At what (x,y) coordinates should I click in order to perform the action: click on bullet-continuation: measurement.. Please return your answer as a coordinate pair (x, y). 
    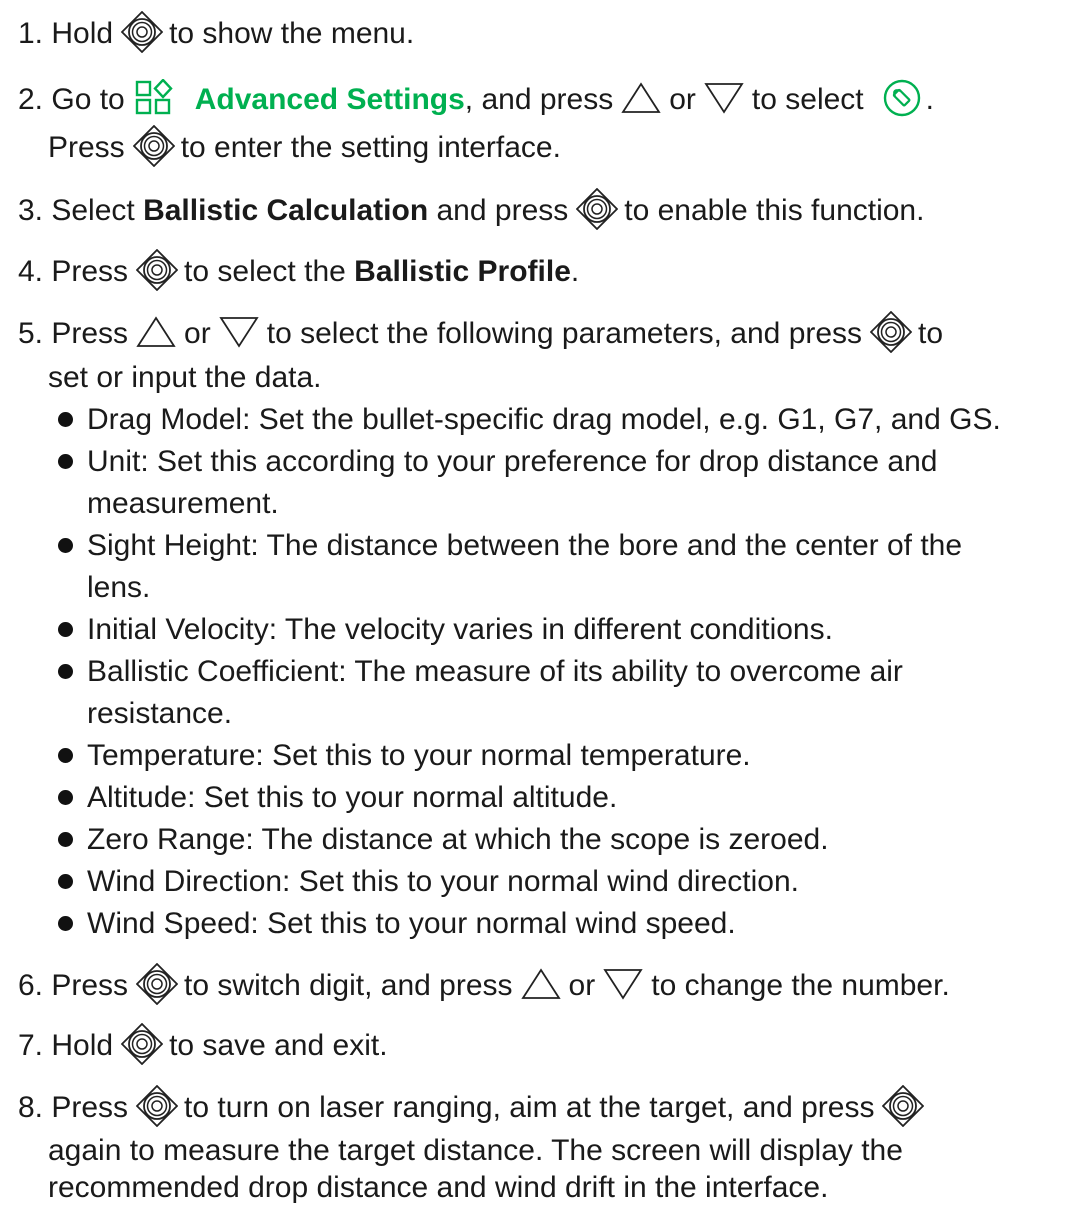
    Looking at the image, I should click on (183, 504).